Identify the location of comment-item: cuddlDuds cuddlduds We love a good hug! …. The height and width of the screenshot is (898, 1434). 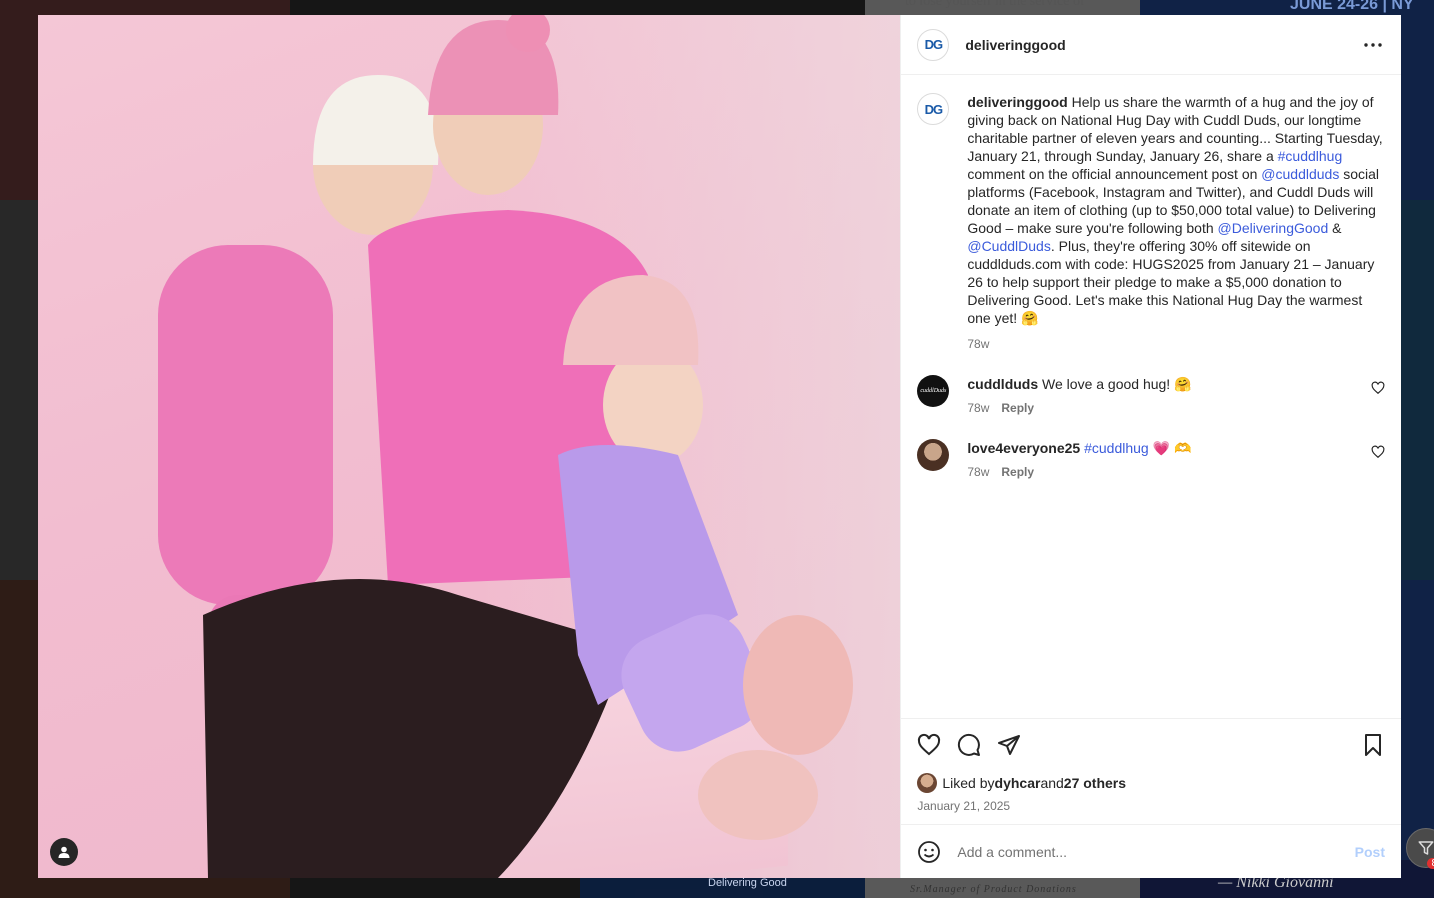
(1151, 396).